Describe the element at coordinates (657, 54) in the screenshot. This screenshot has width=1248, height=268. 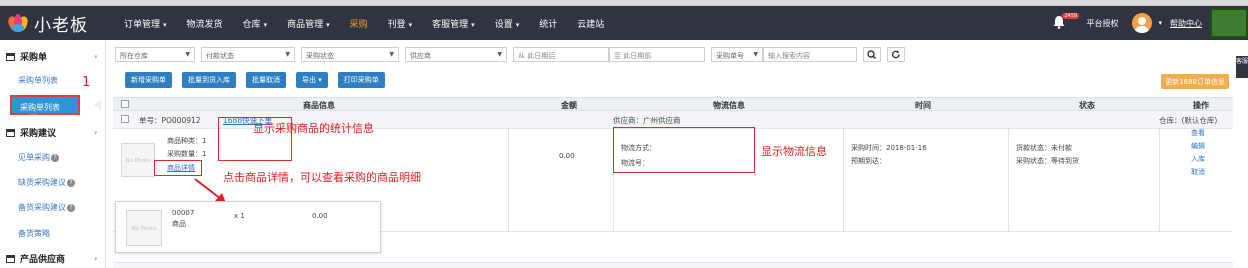
I see `date-to-input: 至 此日期前` at that location.